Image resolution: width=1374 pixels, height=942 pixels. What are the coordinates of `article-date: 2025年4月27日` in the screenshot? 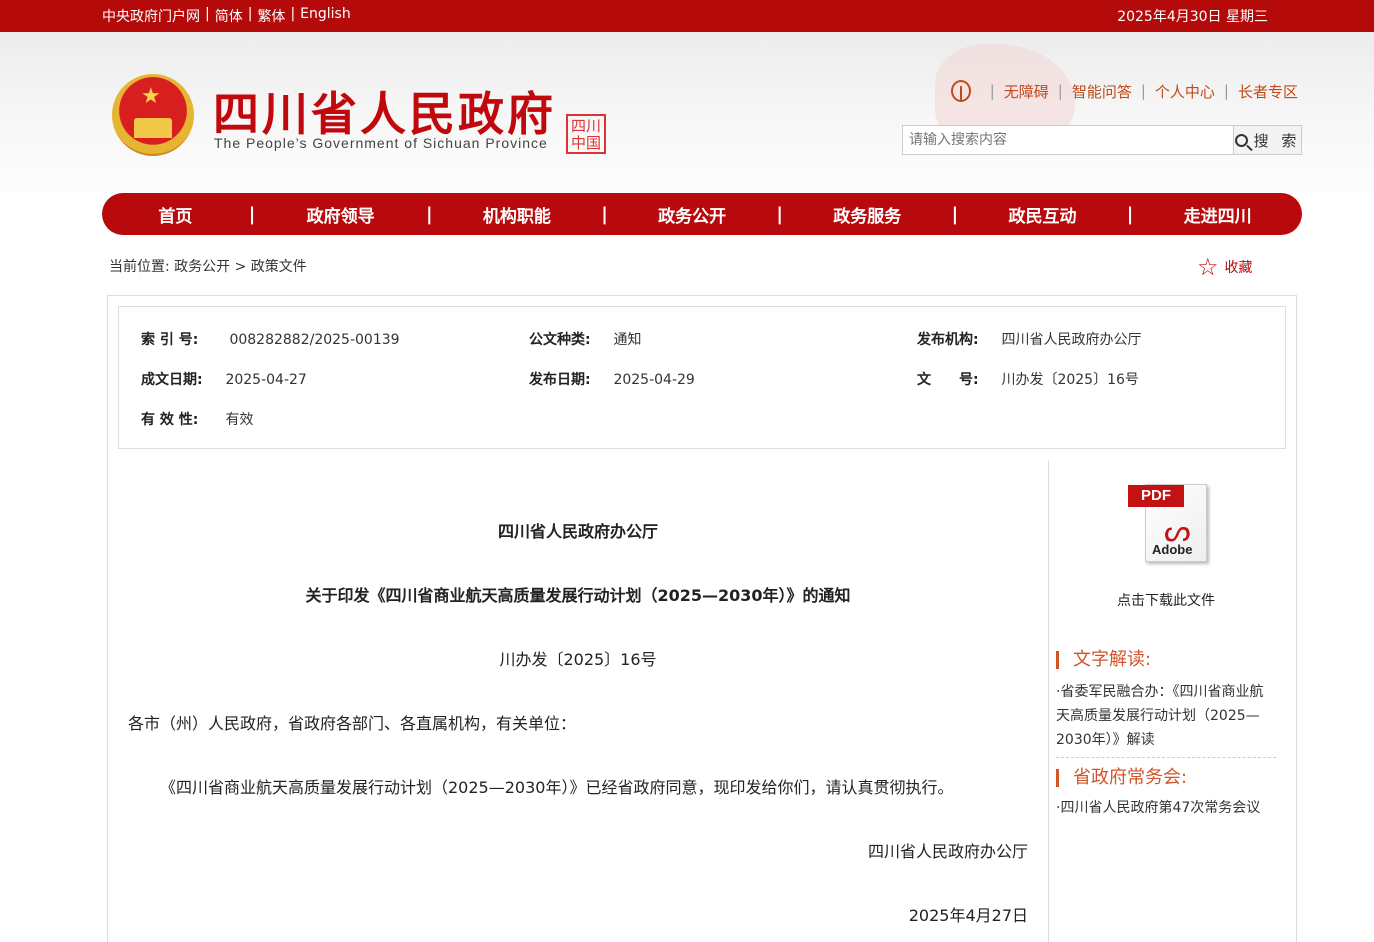 It's located at (968, 915).